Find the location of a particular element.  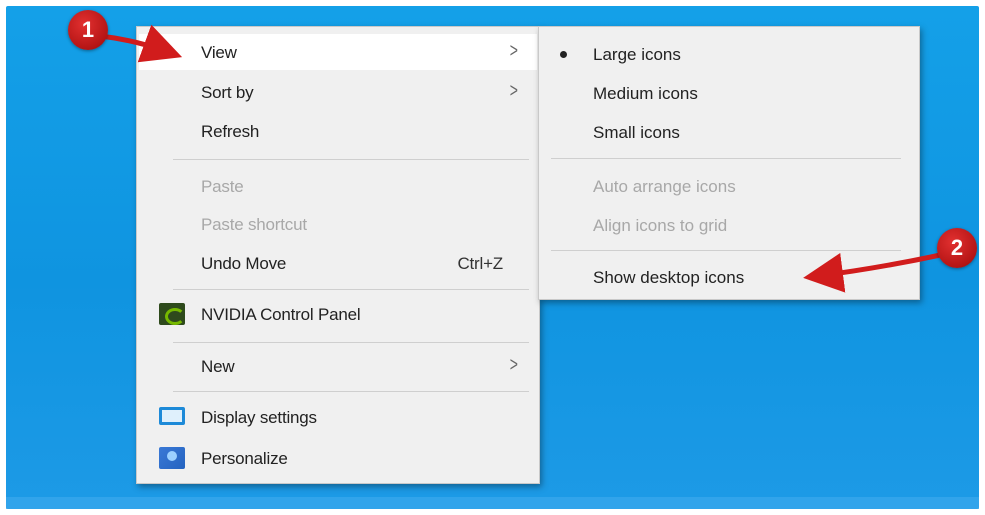

submenu-item-show-desktop-icons: Show desktop icons is located at coordinates (729, 277).